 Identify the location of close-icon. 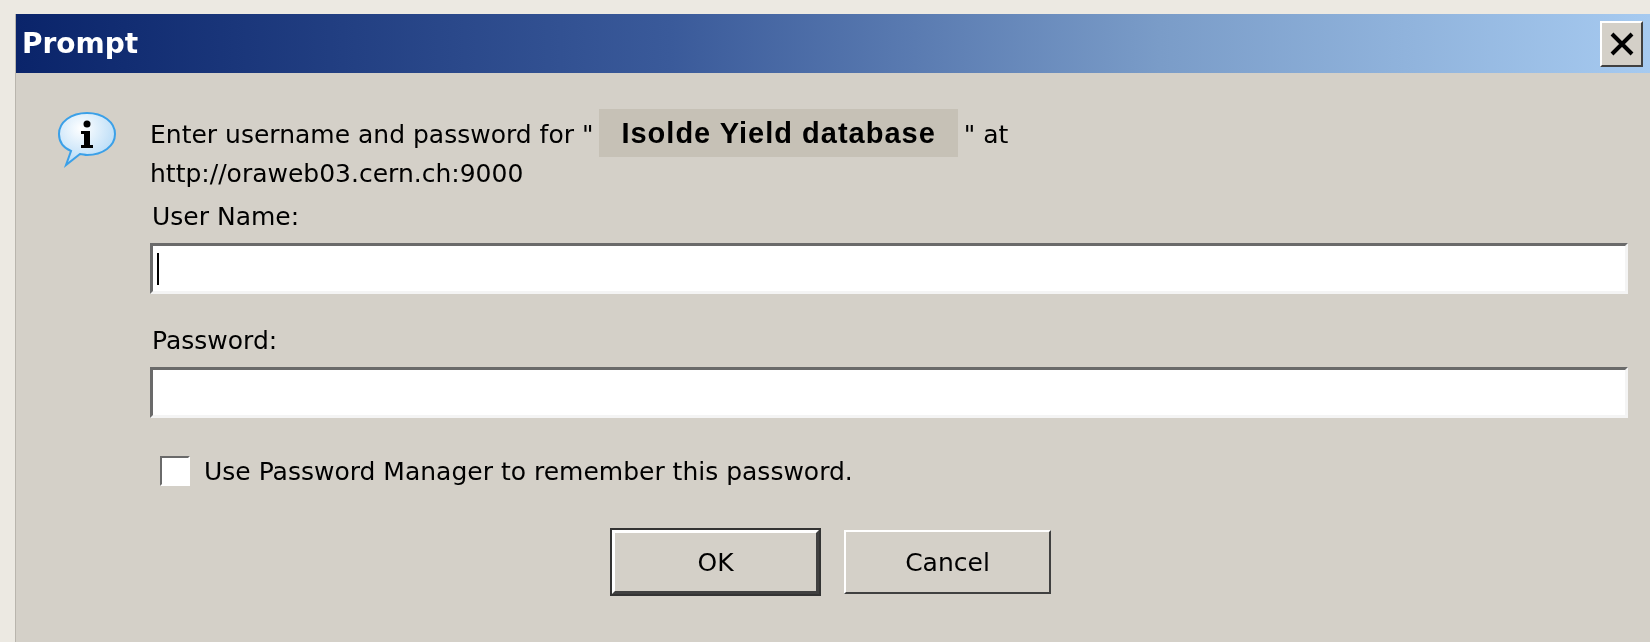
(1621, 43).